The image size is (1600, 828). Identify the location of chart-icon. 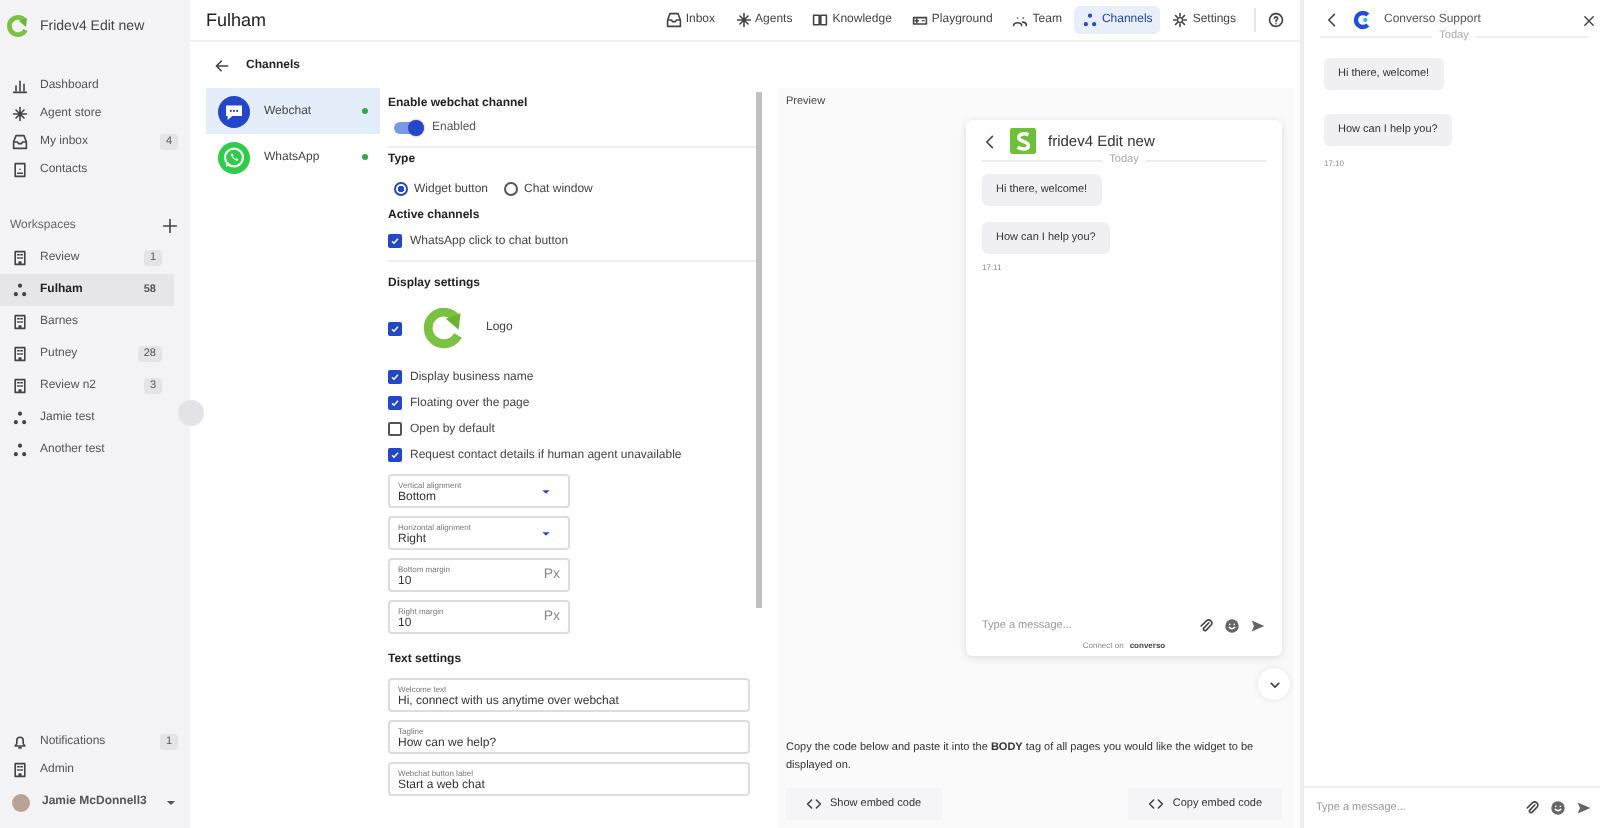
(20, 86).